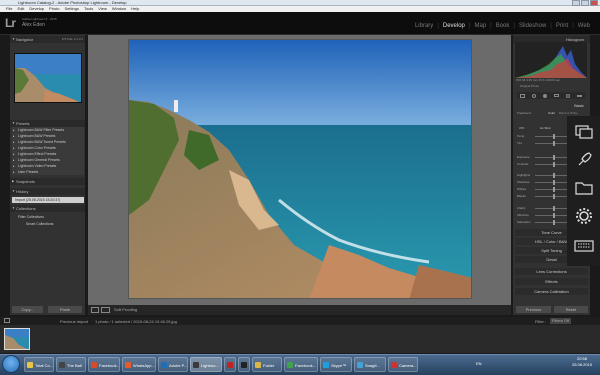  What do you see at coordinates (571, 309) in the screenshot?
I see `reset-button: Reset` at bounding box center [571, 309].